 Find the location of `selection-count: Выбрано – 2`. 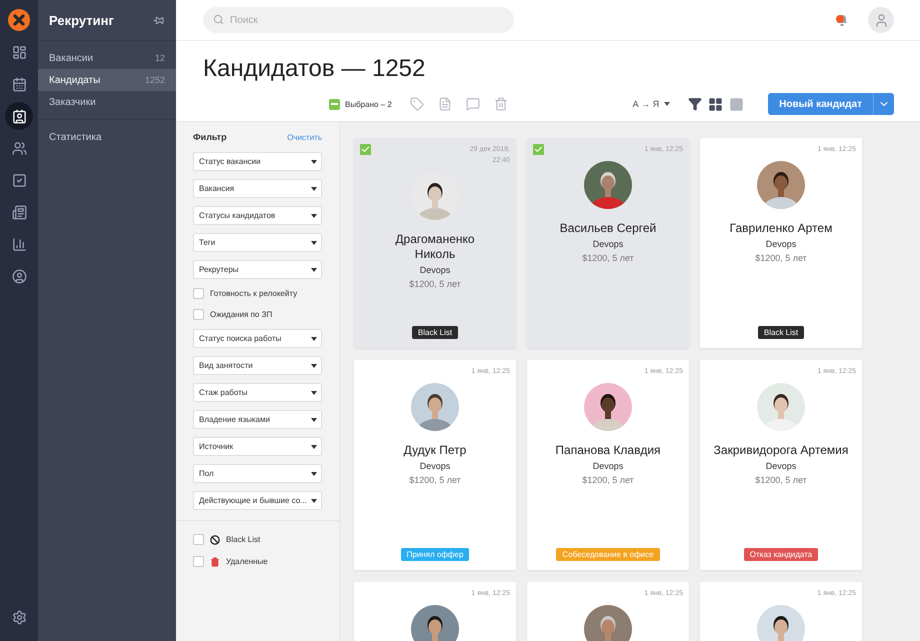

selection-count: Выбрано – 2 is located at coordinates (368, 104).